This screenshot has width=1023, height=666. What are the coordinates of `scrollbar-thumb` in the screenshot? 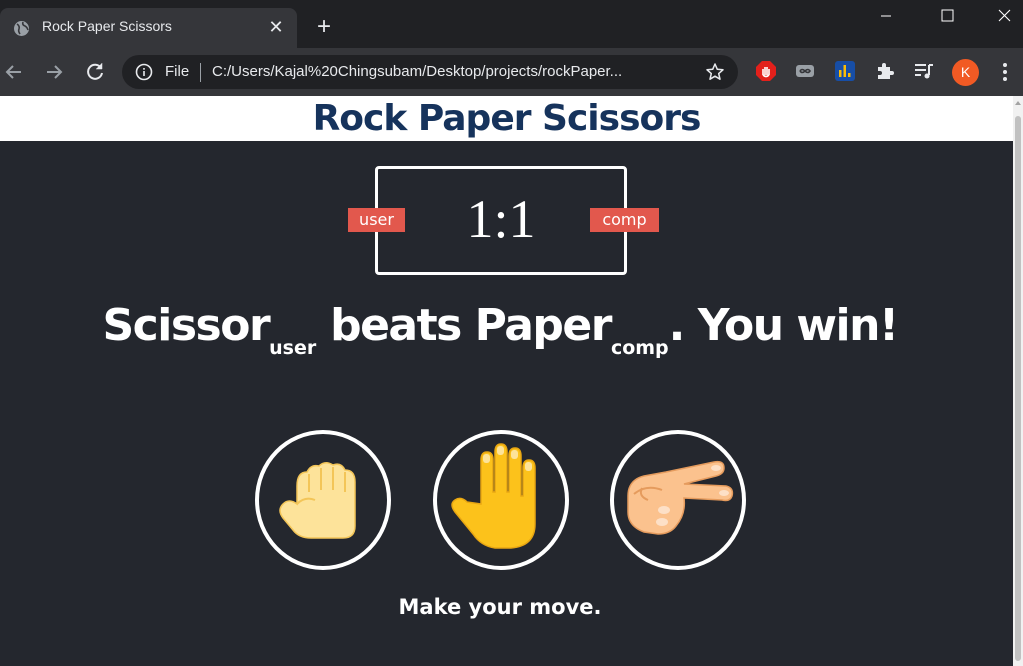 It's located at (1018, 388).